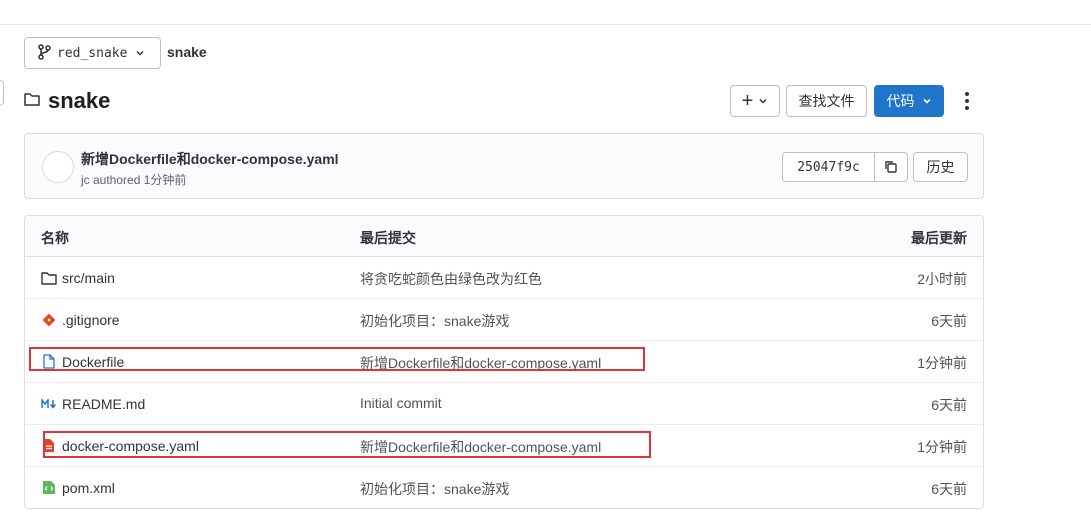 This screenshot has width=1091, height=521. What do you see at coordinates (451, 279) in the screenshot?
I see `commit-message: 将贪吃蛇颜色由绿色改为红色` at bounding box center [451, 279].